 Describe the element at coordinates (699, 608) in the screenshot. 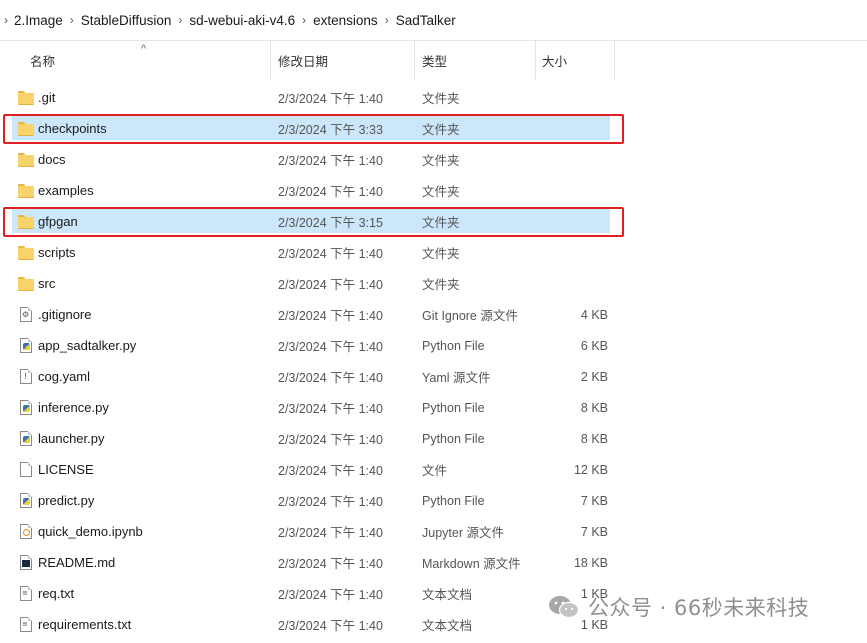

I see `watermark-text: 公众号 · 66秒未来科技` at that location.